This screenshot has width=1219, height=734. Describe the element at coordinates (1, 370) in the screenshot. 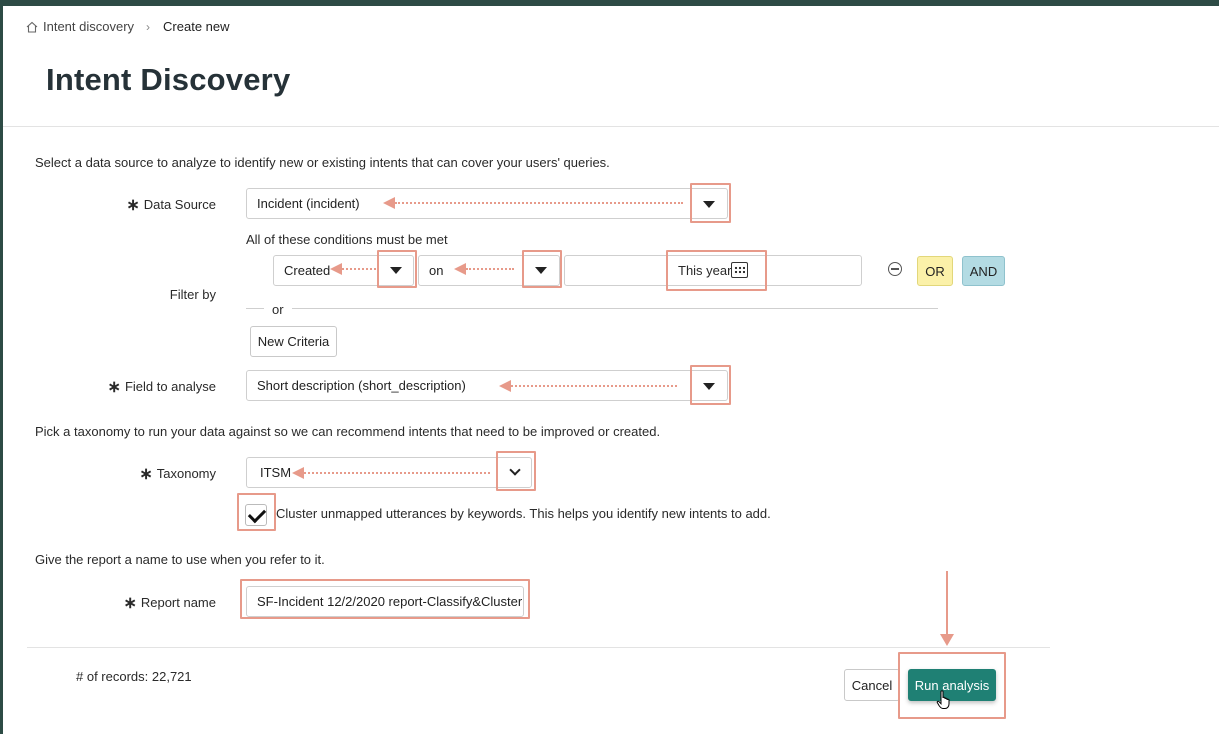

I see `left-rail` at that location.